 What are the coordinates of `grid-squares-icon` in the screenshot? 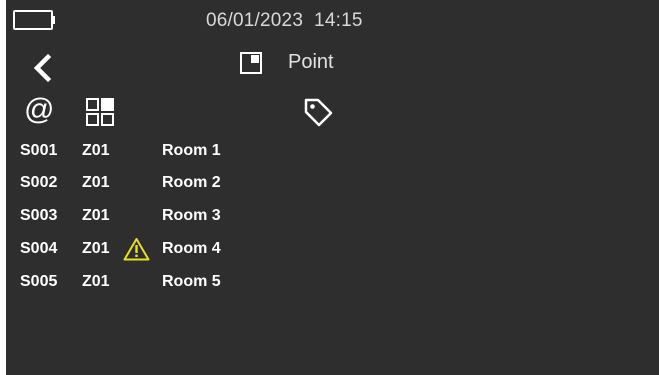 It's located at (100, 112).